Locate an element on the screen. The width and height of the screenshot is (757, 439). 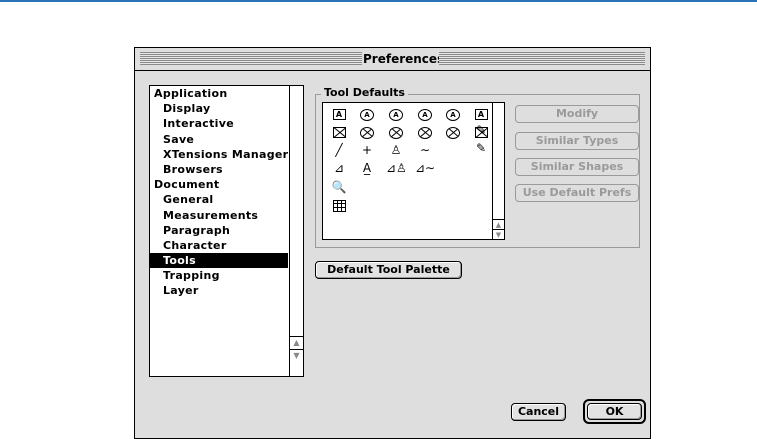
text-box-rounded-icon: A is located at coordinates (367, 114).